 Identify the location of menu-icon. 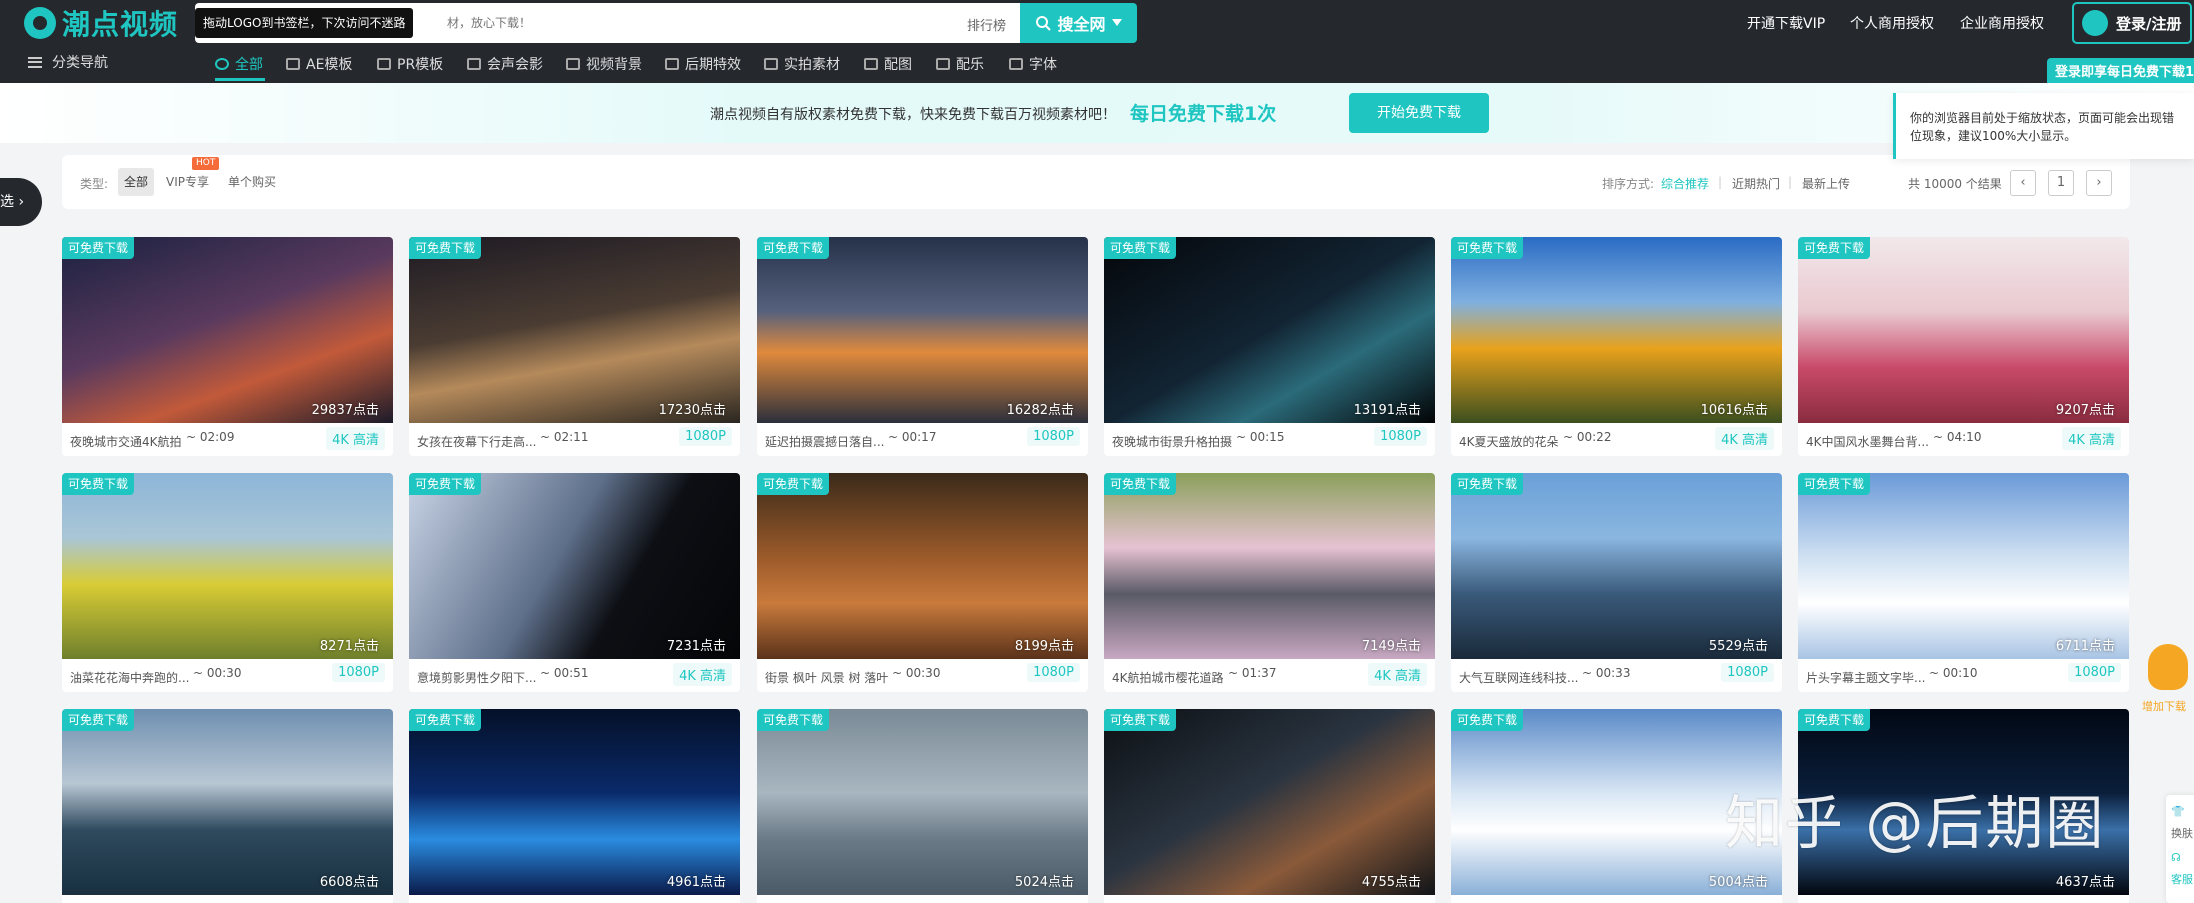
(35, 62).